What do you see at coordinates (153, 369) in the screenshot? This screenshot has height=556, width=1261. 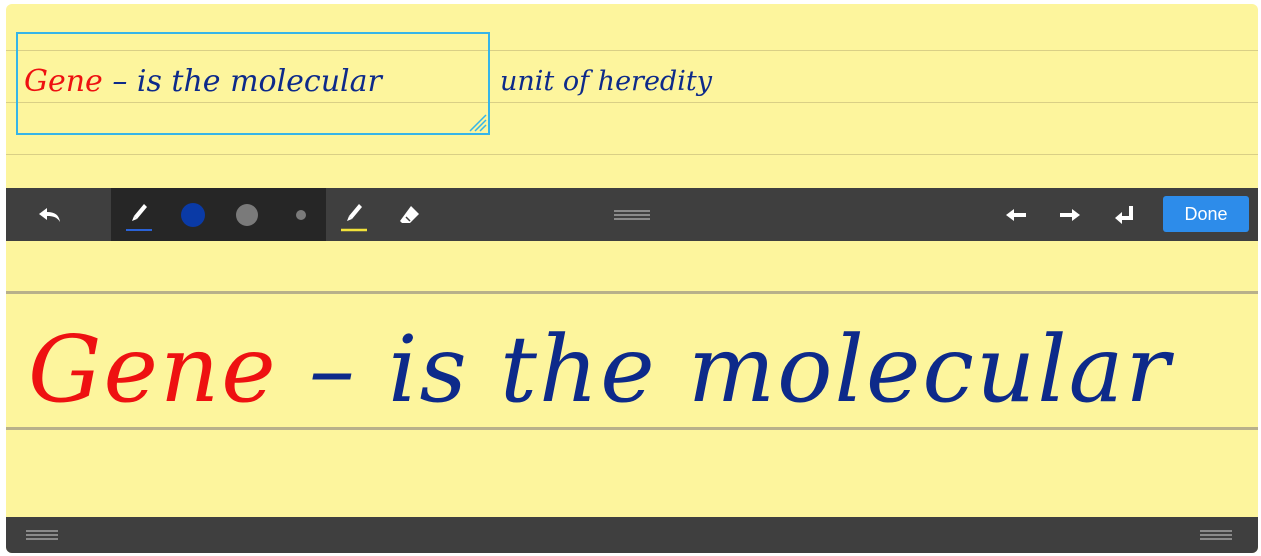 I see `preview-word-gene: Gene` at bounding box center [153, 369].